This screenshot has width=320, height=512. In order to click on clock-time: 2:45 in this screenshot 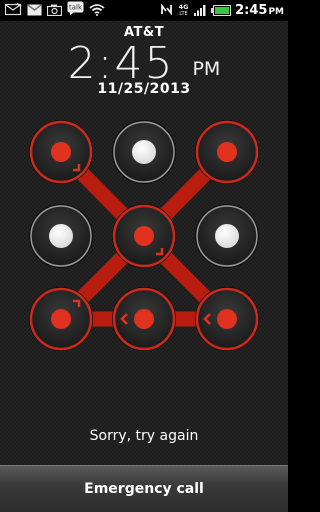, I will do `click(121, 63)`.